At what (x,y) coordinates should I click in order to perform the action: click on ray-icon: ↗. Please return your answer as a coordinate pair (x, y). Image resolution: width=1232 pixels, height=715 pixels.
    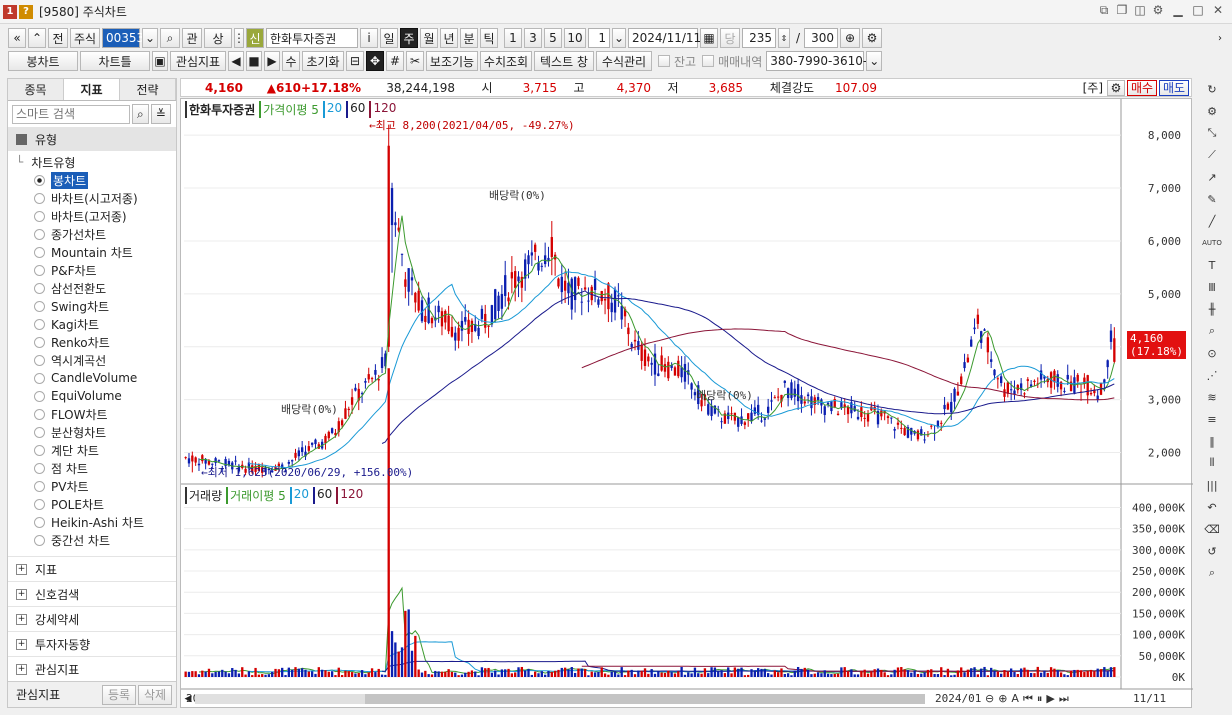
    Looking at the image, I should click on (1212, 177).